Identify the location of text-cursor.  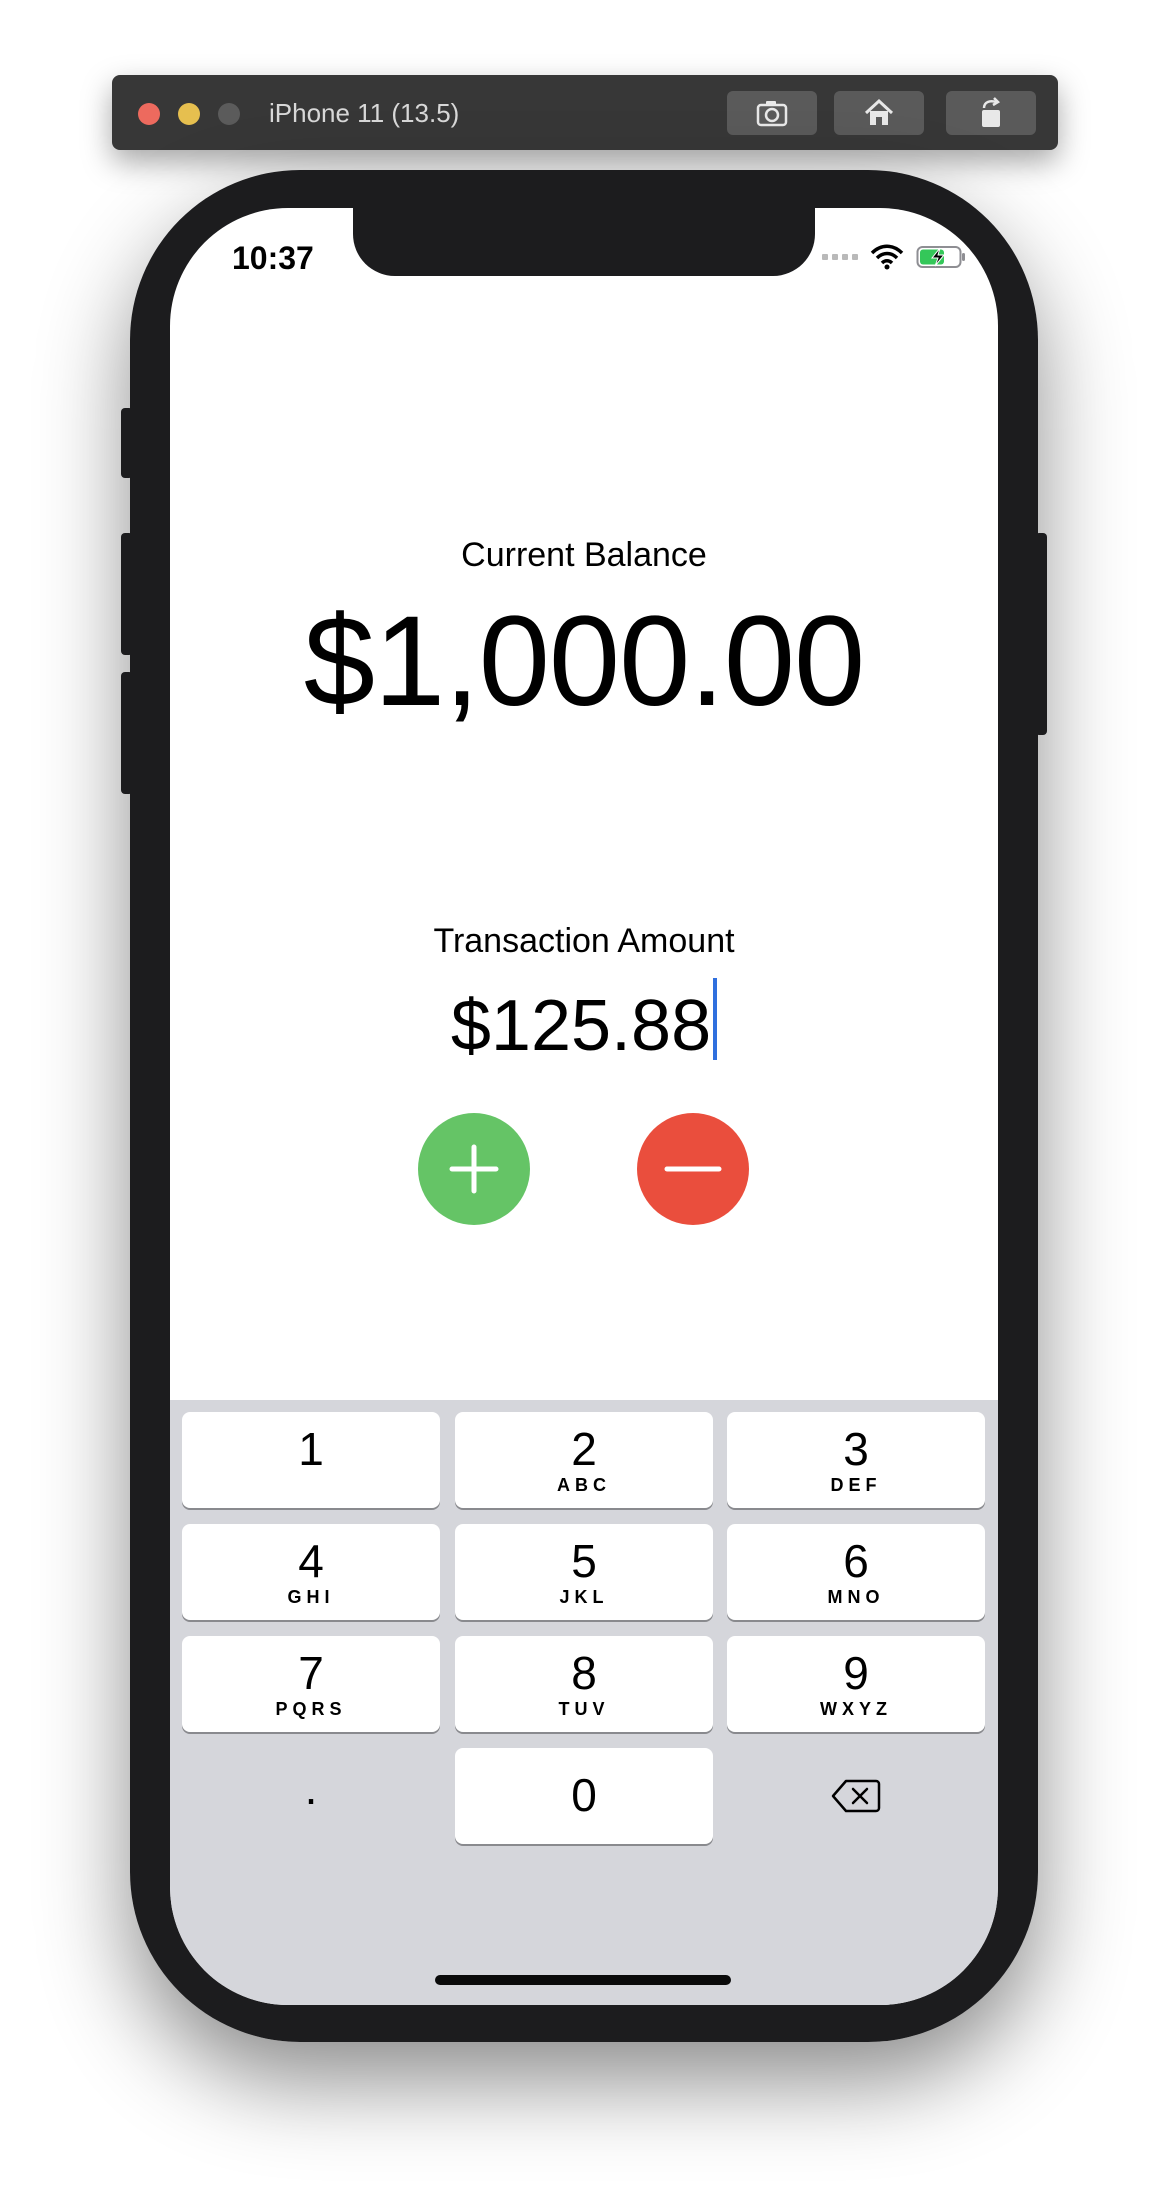
(715, 1019).